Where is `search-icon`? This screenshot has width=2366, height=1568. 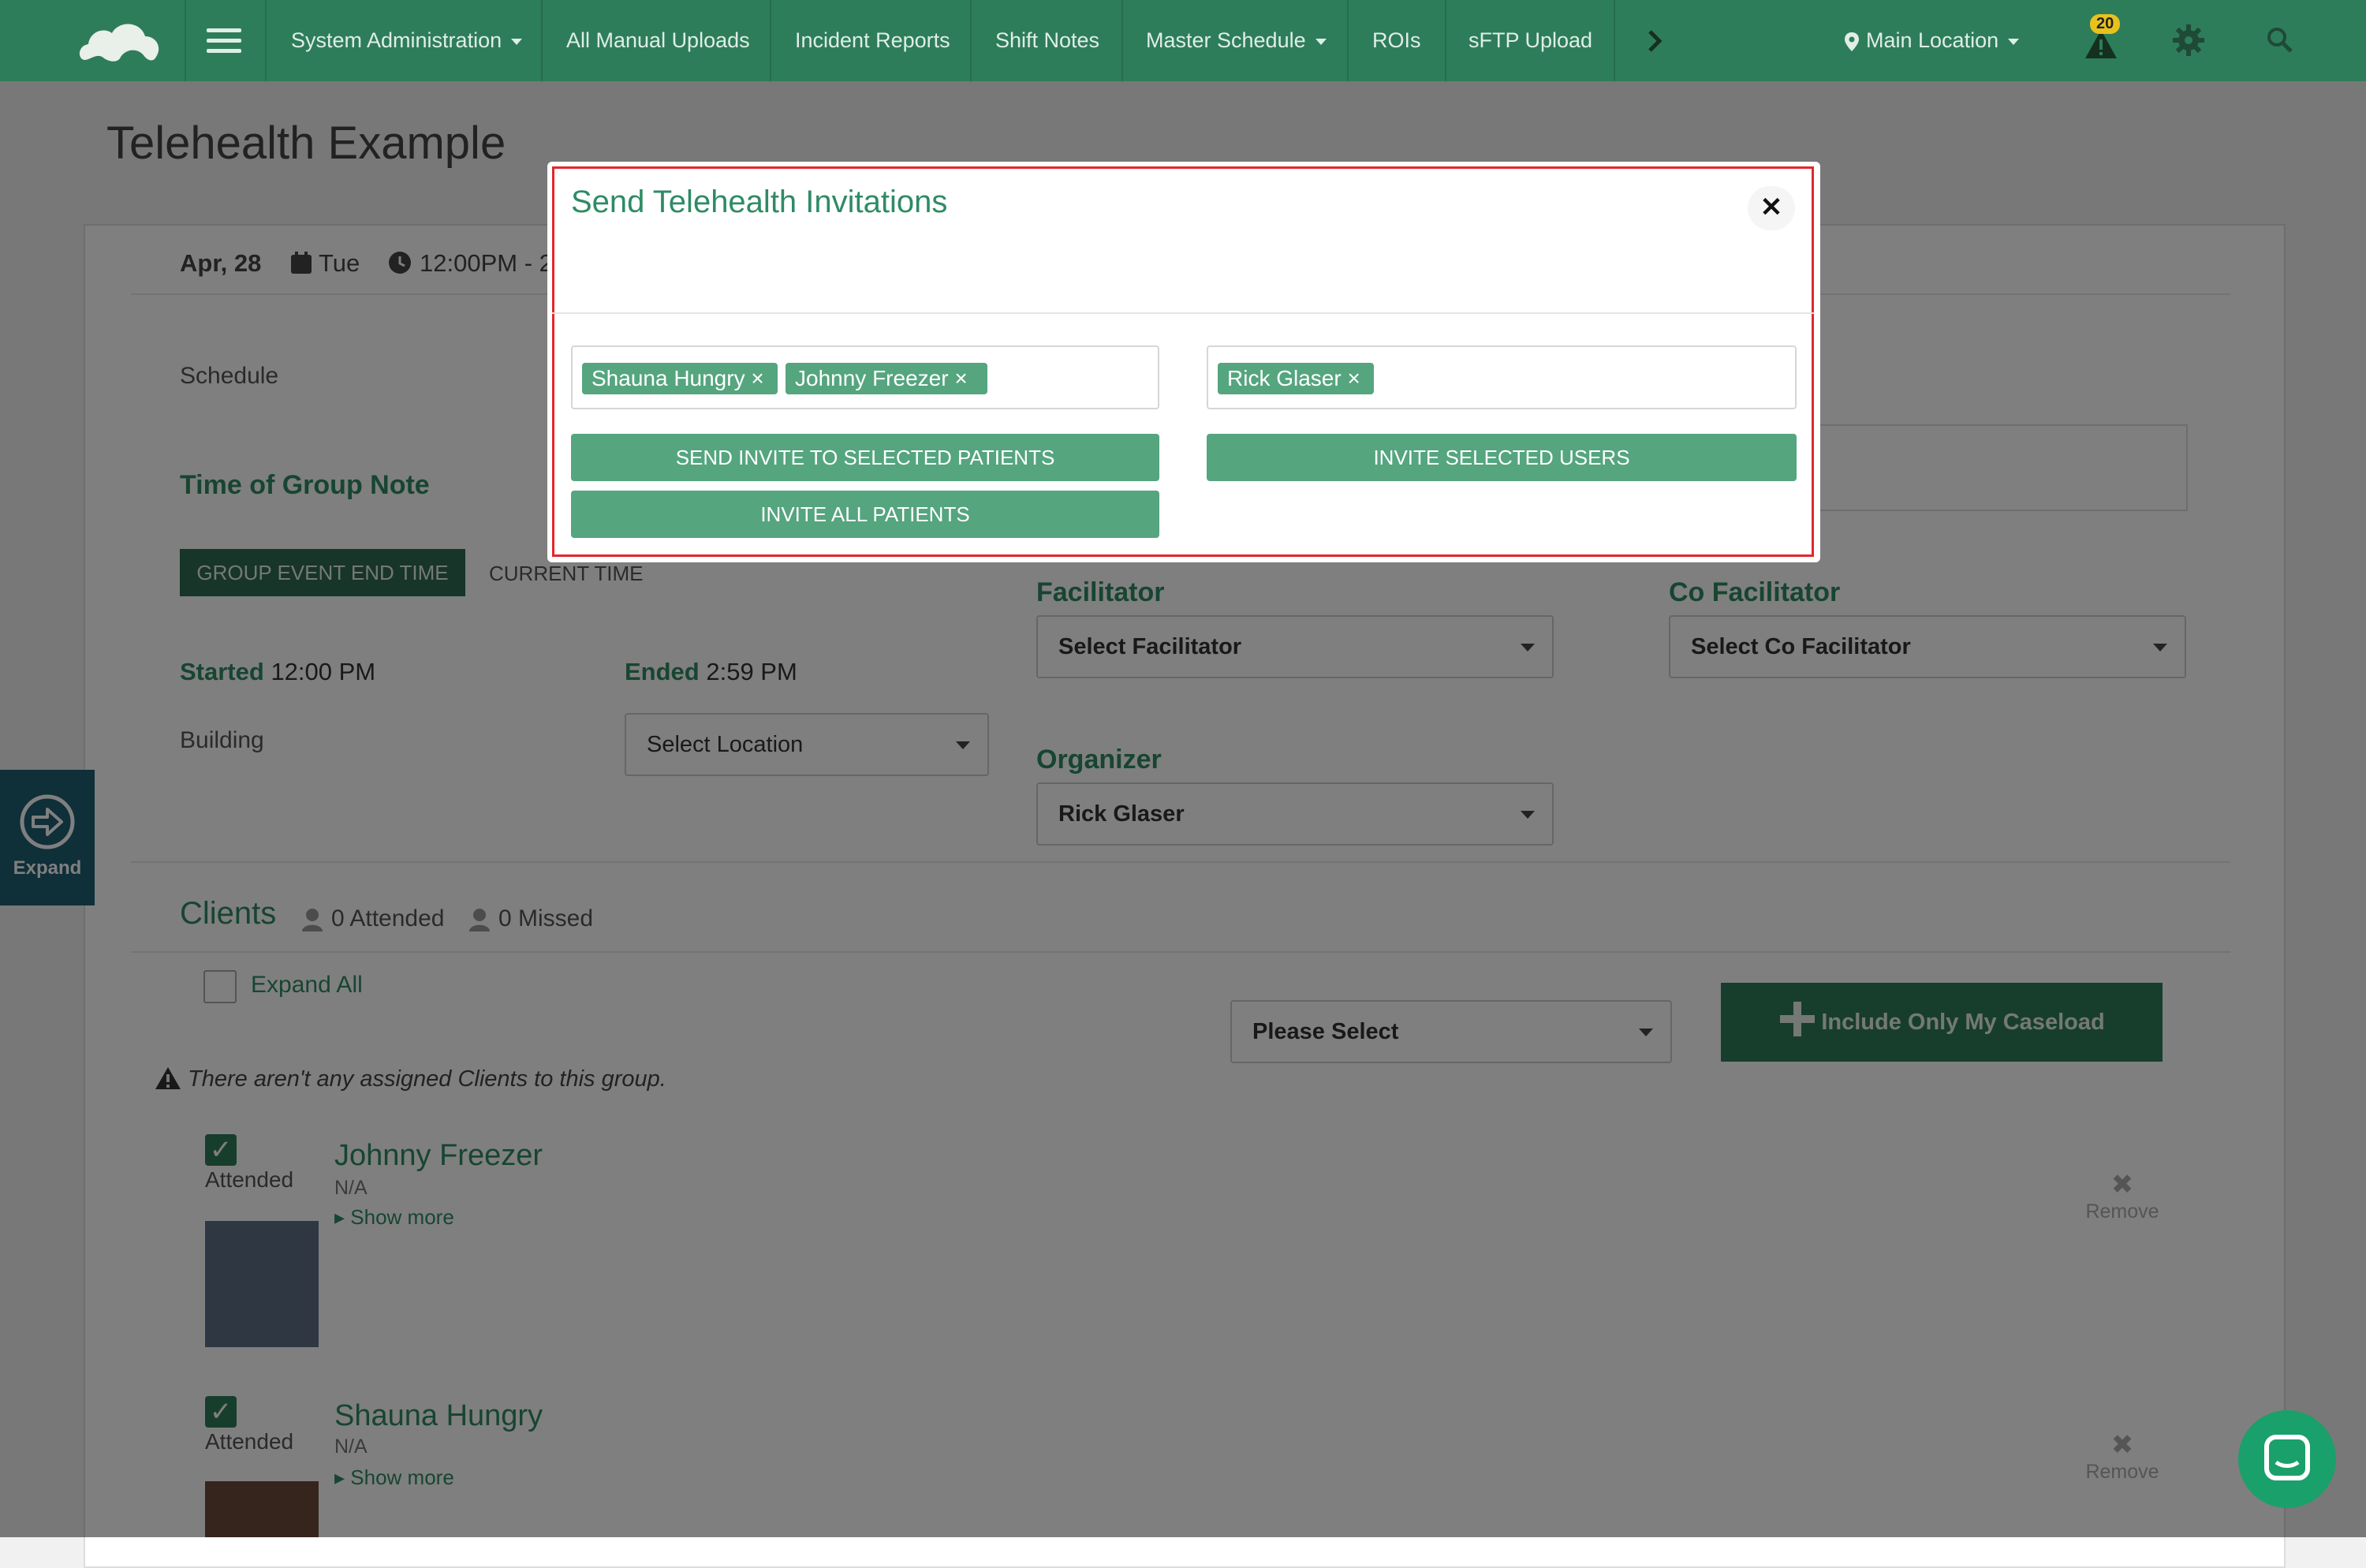
search-icon is located at coordinates (2280, 40).